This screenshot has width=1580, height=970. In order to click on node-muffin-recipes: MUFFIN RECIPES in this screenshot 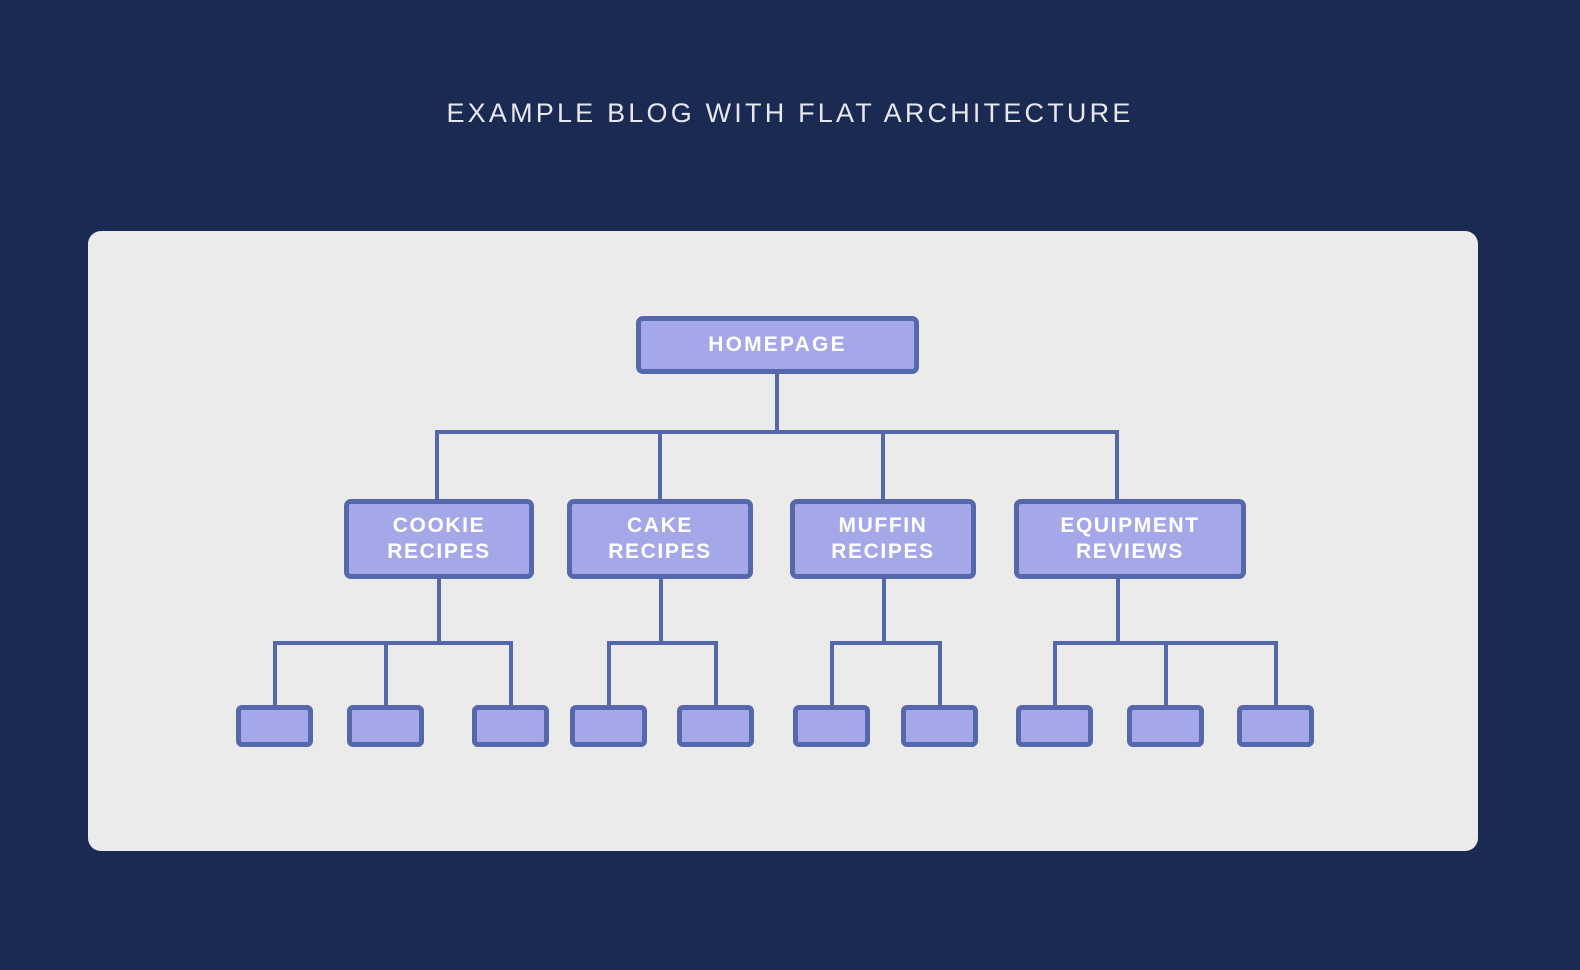, I will do `click(883, 539)`.